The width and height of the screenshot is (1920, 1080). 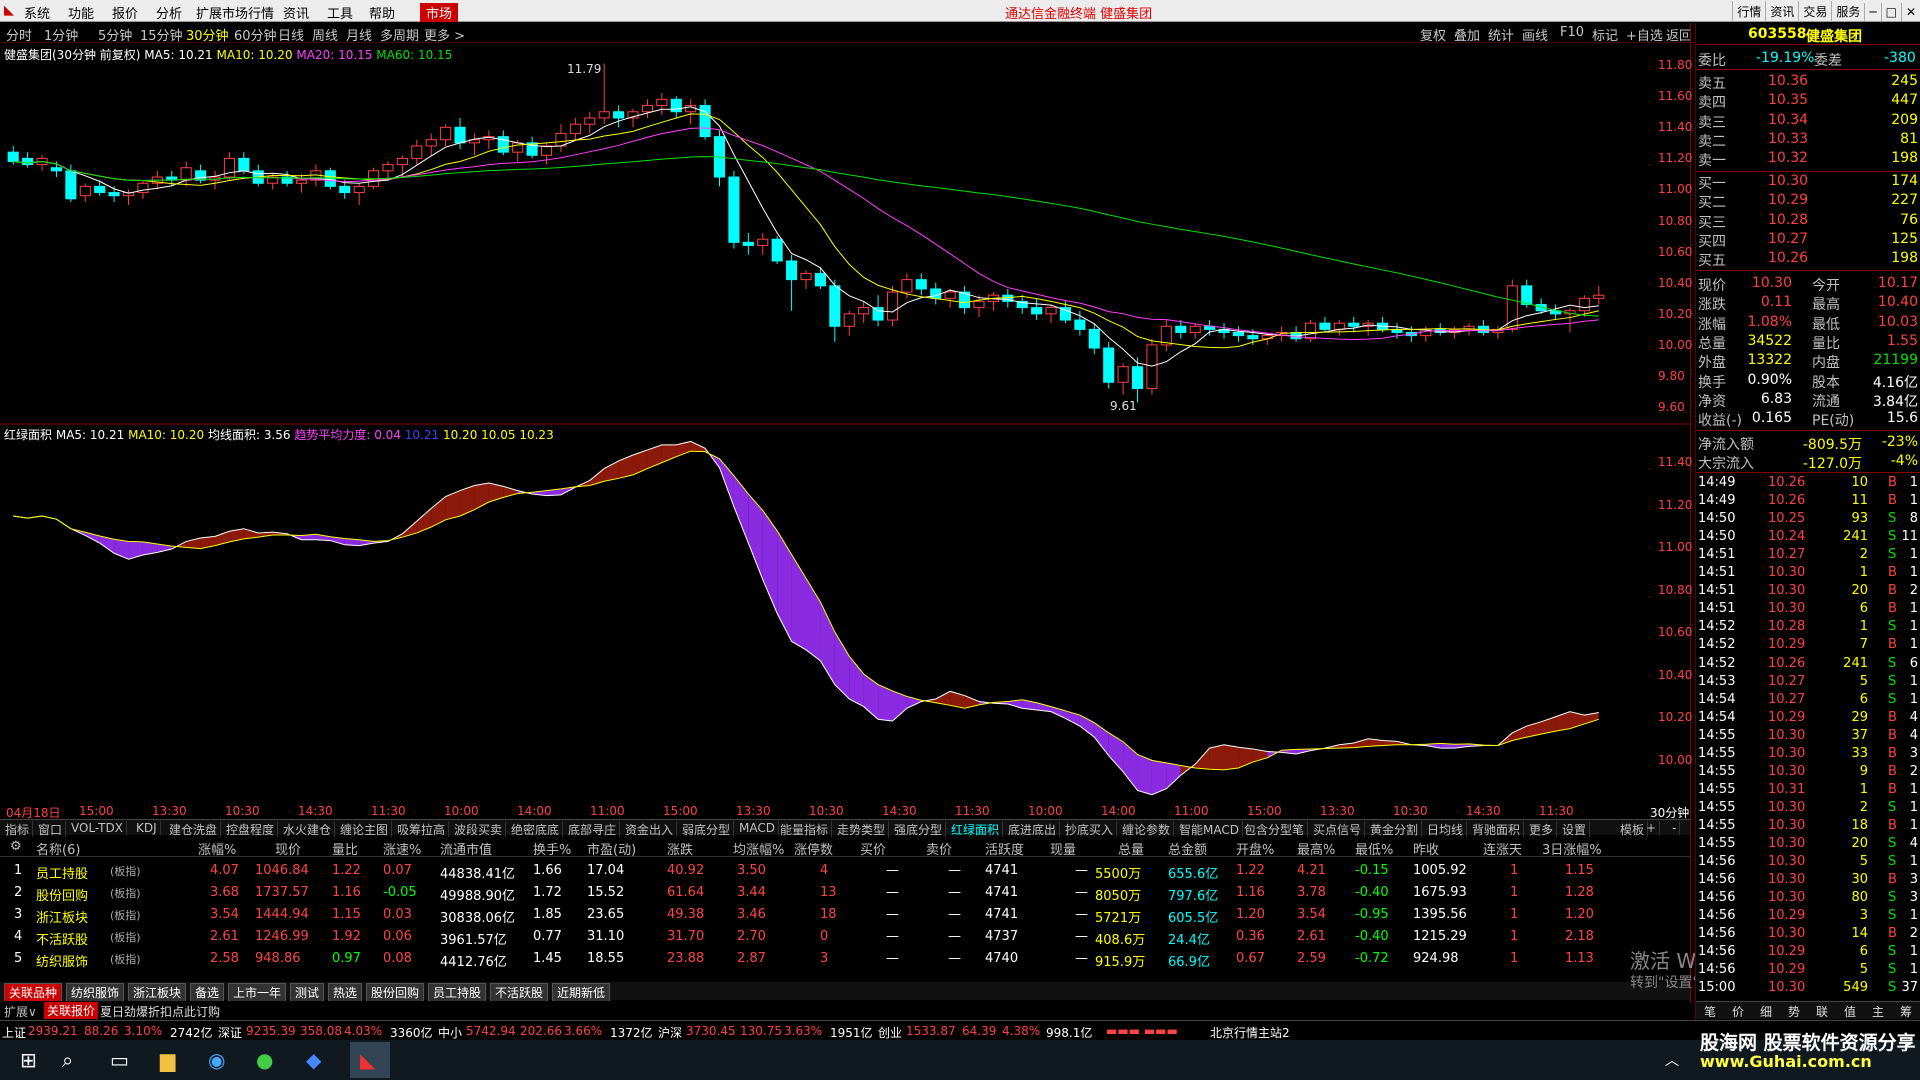 What do you see at coordinates (1710, 1011) in the screenshot?
I see `panel-bottom-tab: 笔` at bounding box center [1710, 1011].